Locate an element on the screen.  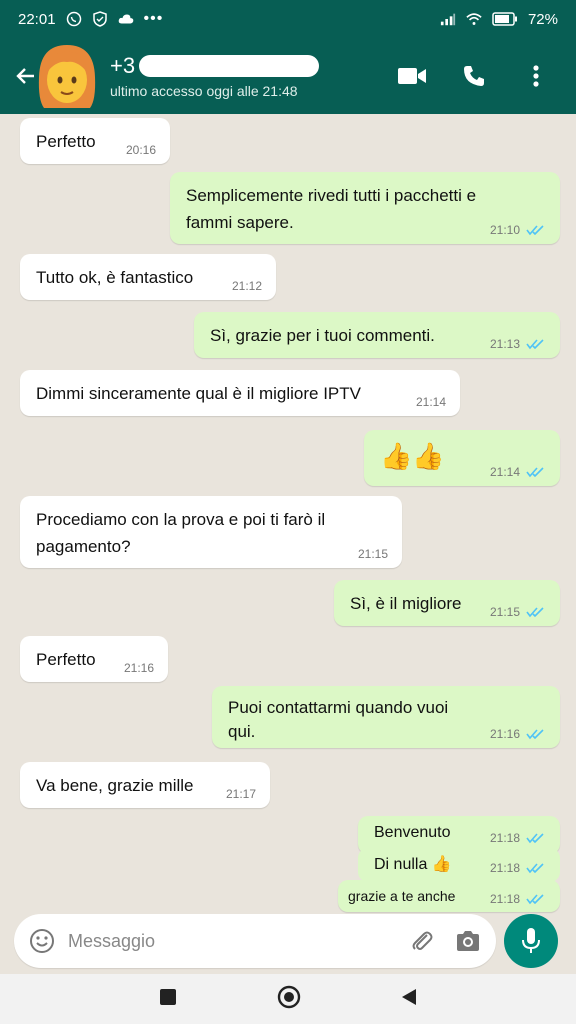
phone-icon is located at coordinates (474, 76).